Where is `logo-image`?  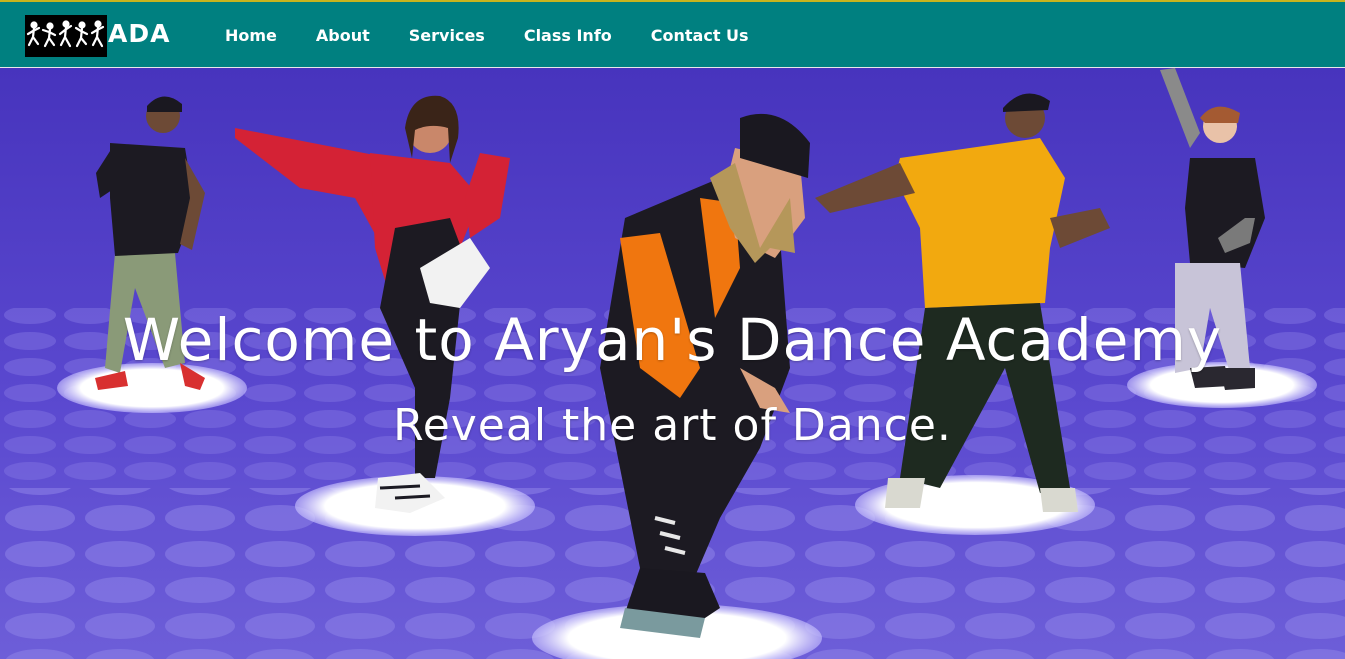 logo-image is located at coordinates (66, 36).